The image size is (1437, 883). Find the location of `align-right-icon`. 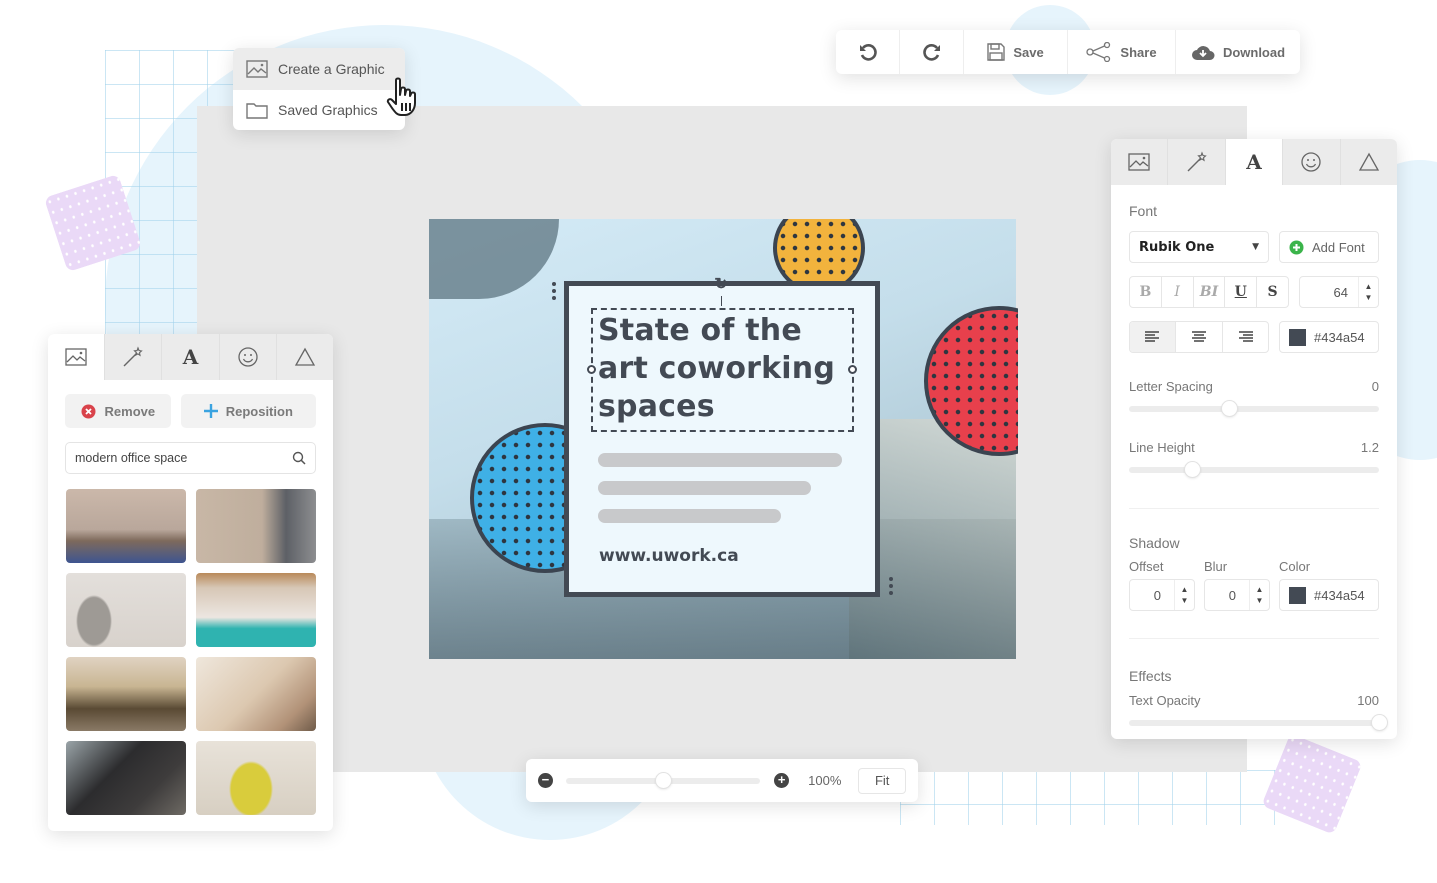

align-right-icon is located at coordinates (1246, 336).